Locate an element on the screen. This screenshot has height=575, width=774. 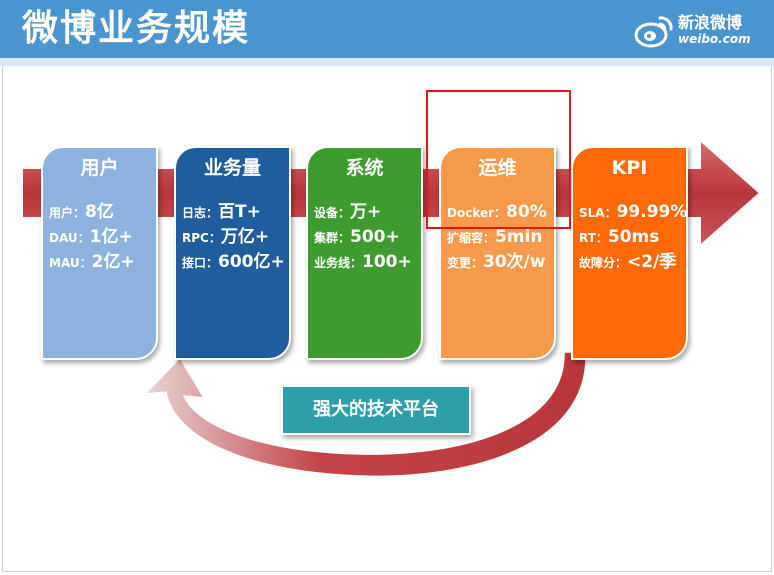
row-value: 50ms is located at coordinates (633, 237).